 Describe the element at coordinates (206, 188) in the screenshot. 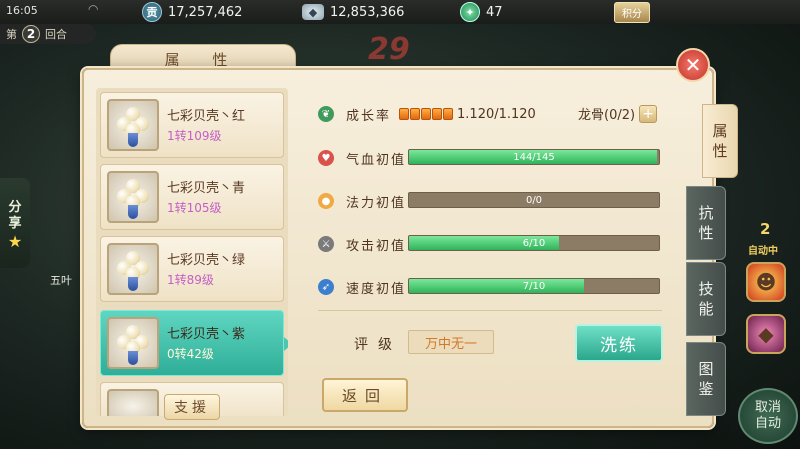

I see `pet-name: 七彩贝壳丶青` at that location.